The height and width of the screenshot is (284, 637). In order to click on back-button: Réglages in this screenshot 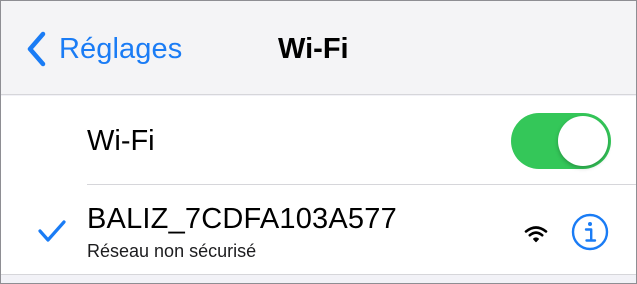, I will do `click(103, 49)`.